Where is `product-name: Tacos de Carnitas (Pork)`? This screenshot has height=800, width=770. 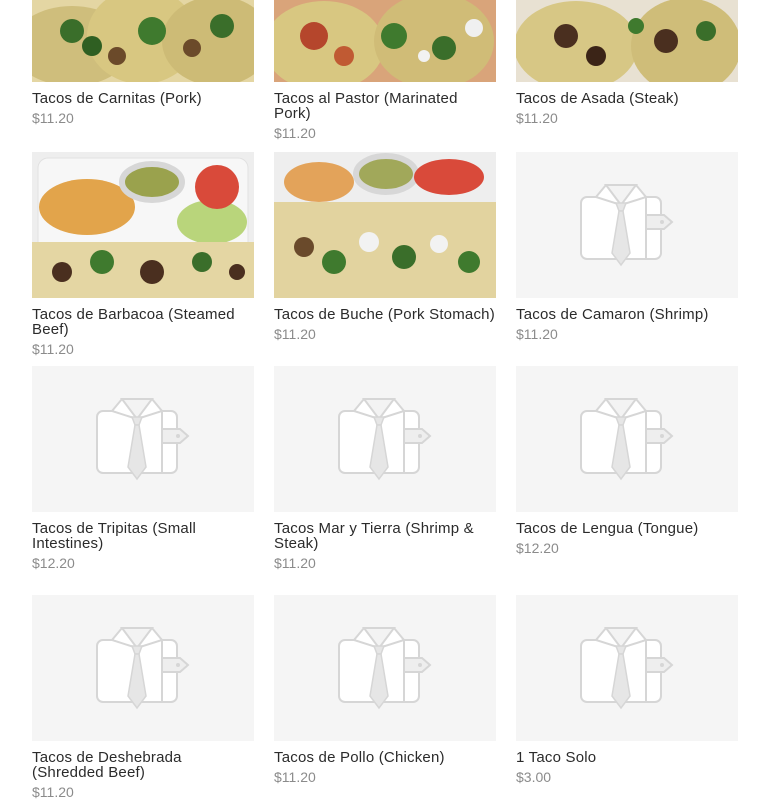 product-name: Tacos de Carnitas (Pork) is located at coordinates (143, 98).